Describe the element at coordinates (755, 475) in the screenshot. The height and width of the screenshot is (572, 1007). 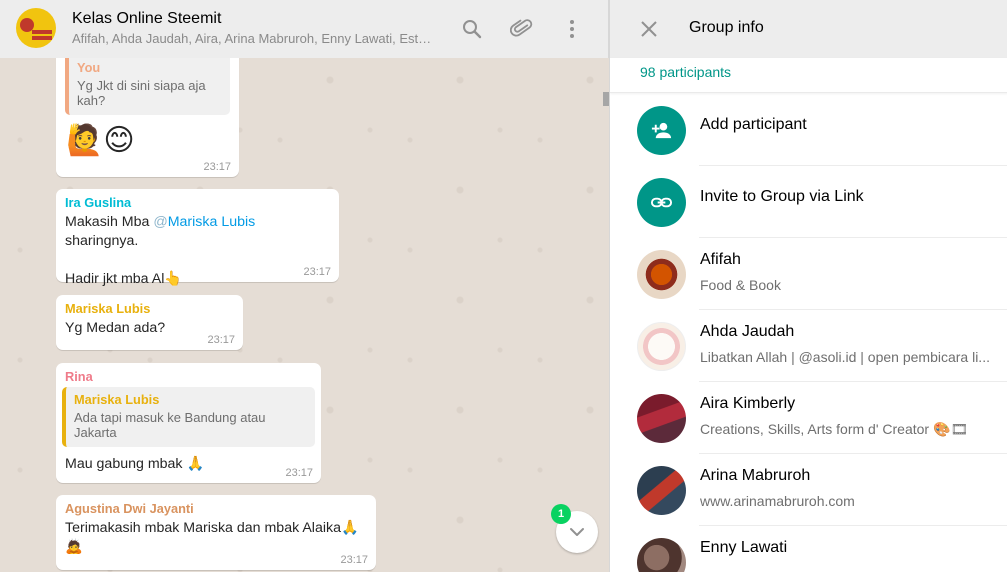
I see `participant-name: Arina Mabruroh` at that location.